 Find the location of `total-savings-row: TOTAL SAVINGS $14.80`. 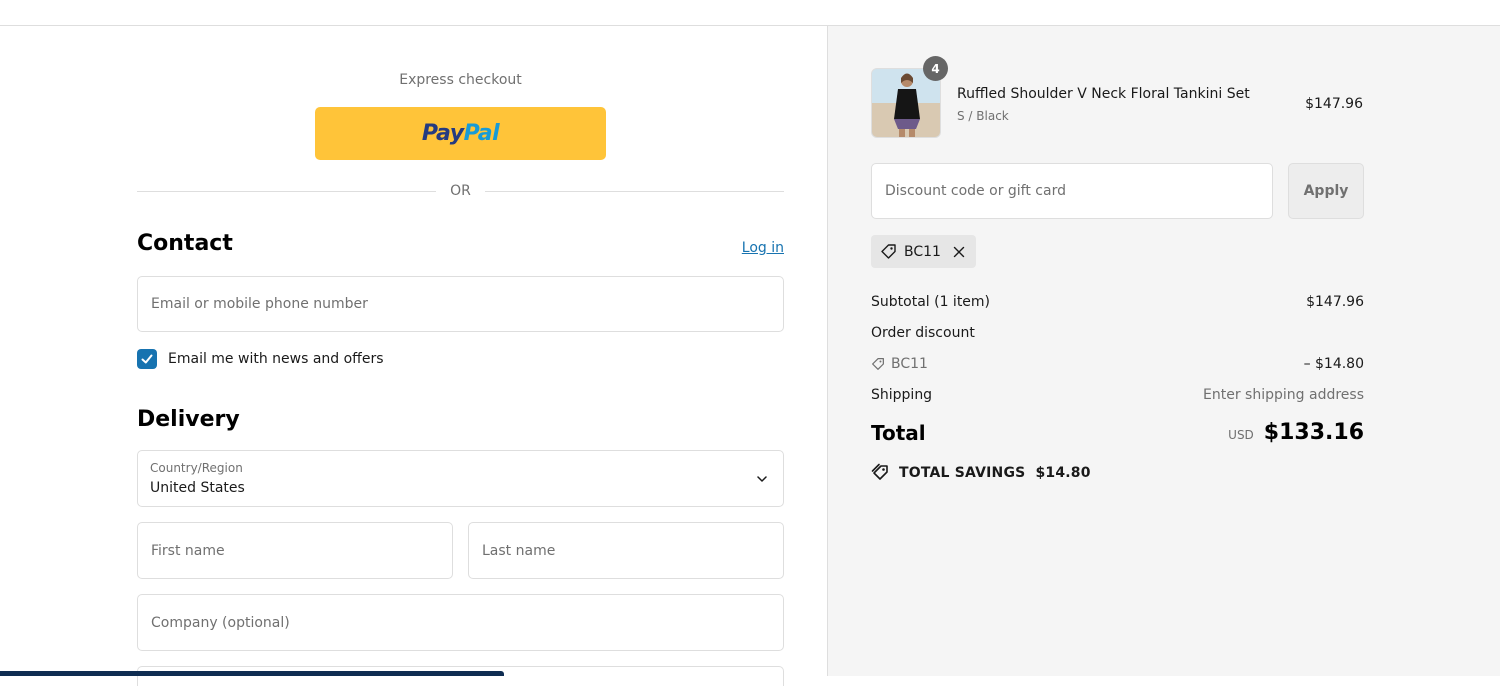

total-savings-row: TOTAL SAVINGS $14.80 is located at coordinates (981, 472).